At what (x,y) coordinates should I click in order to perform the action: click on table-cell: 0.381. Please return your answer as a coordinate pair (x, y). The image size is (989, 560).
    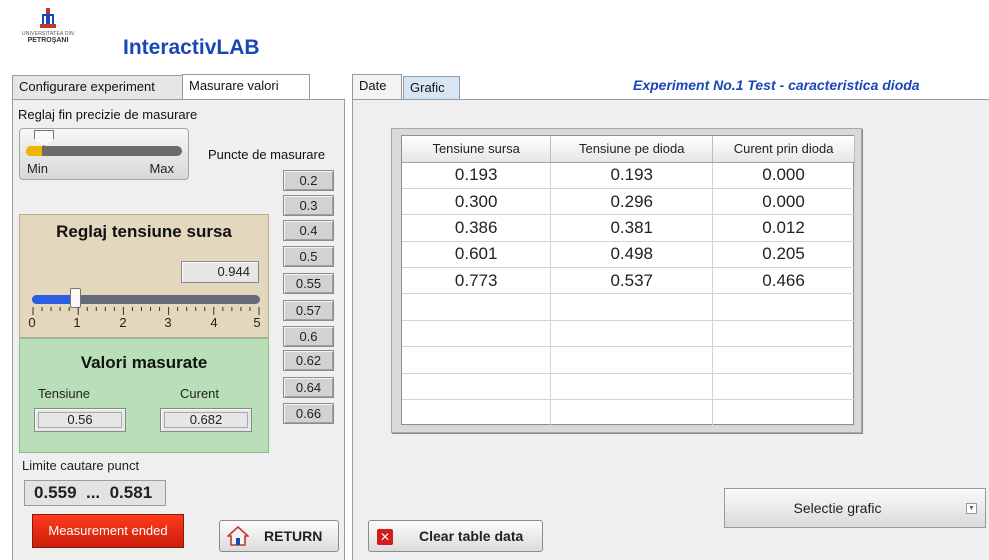
    Looking at the image, I should click on (632, 228).